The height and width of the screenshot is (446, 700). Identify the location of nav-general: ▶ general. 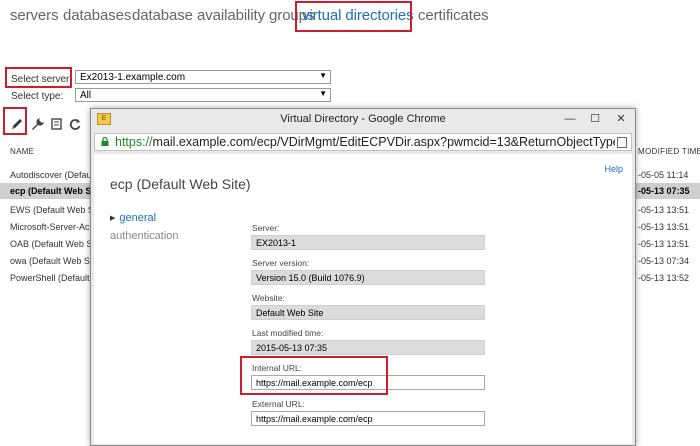
(133, 218).